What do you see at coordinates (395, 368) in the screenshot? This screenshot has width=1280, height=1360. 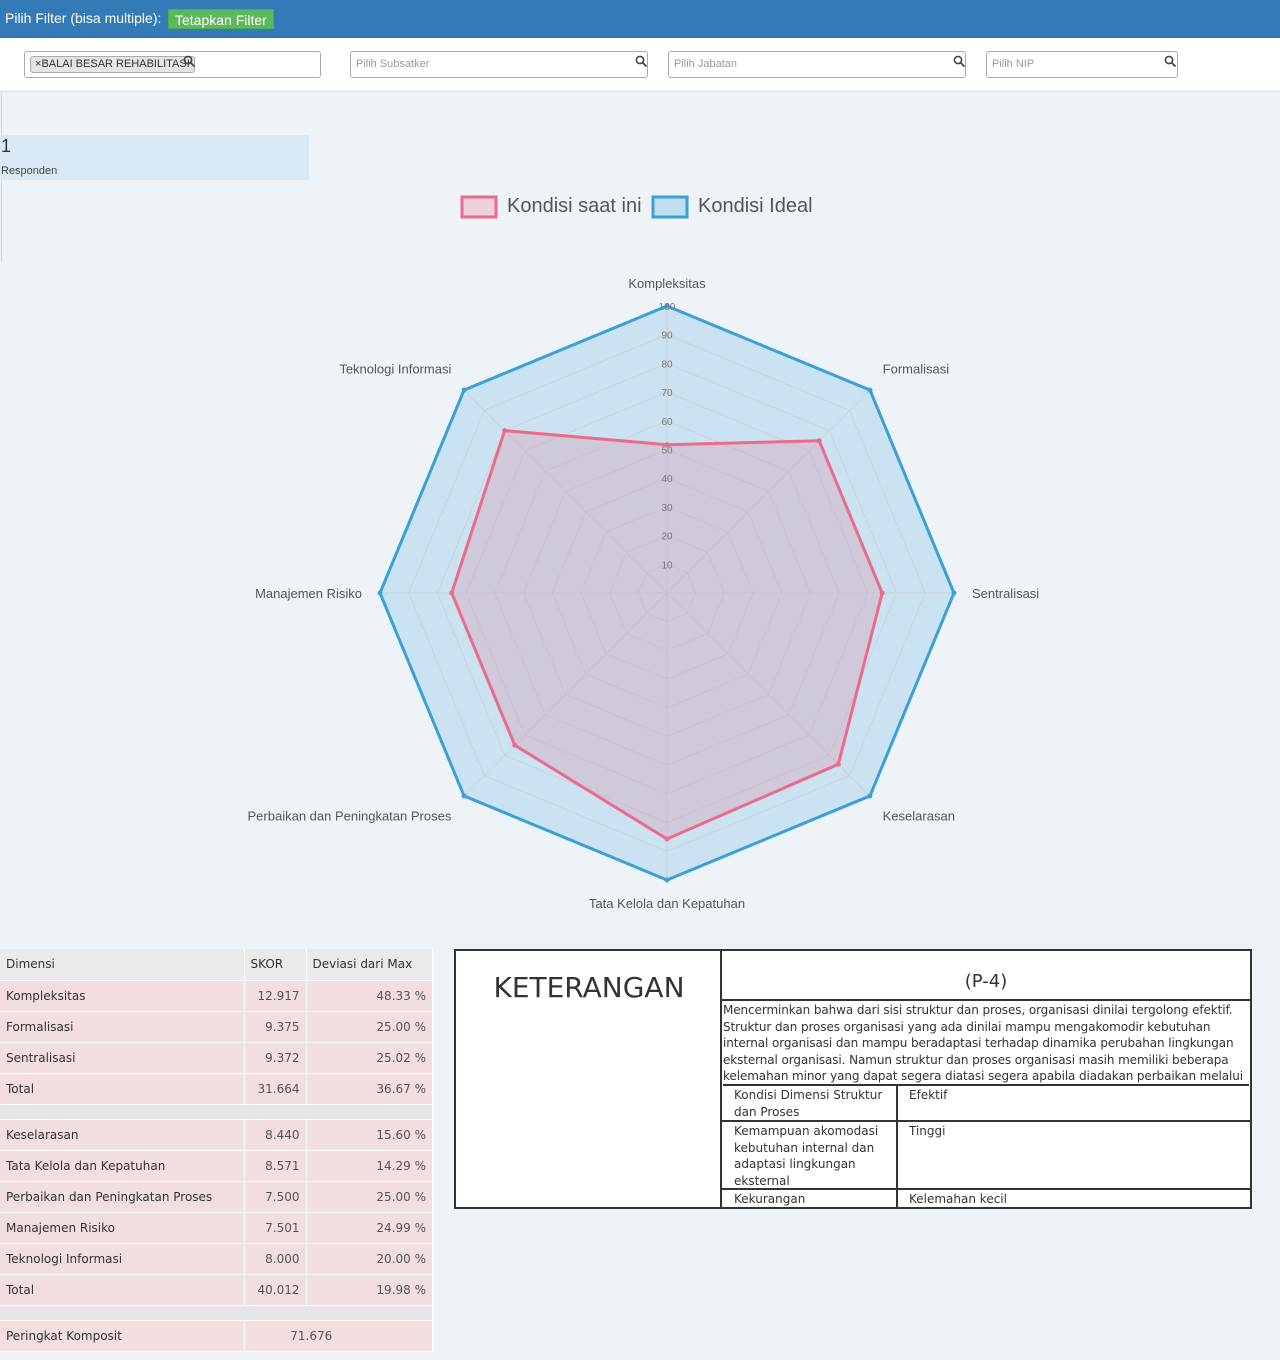 I see `axis-label: Teknologi Informasi` at bounding box center [395, 368].